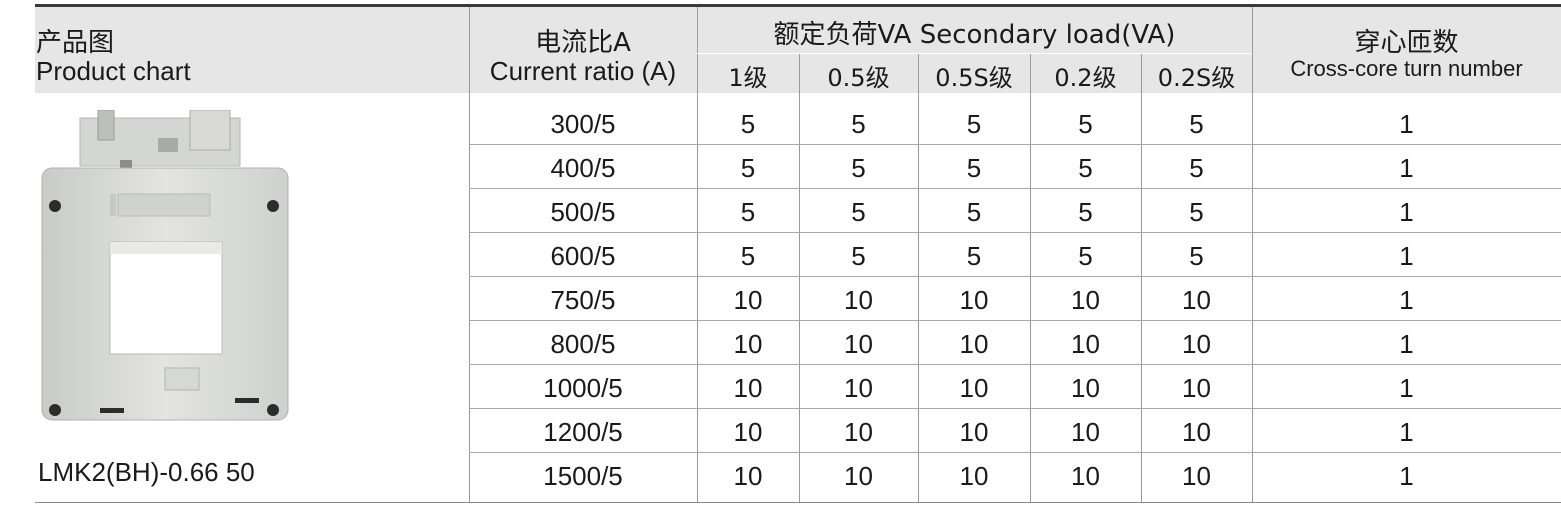 The width and height of the screenshot is (1561, 508). Describe the element at coordinates (583, 43) in the screenshot. I see `ratio-header-cn: 电流比A` at that location.